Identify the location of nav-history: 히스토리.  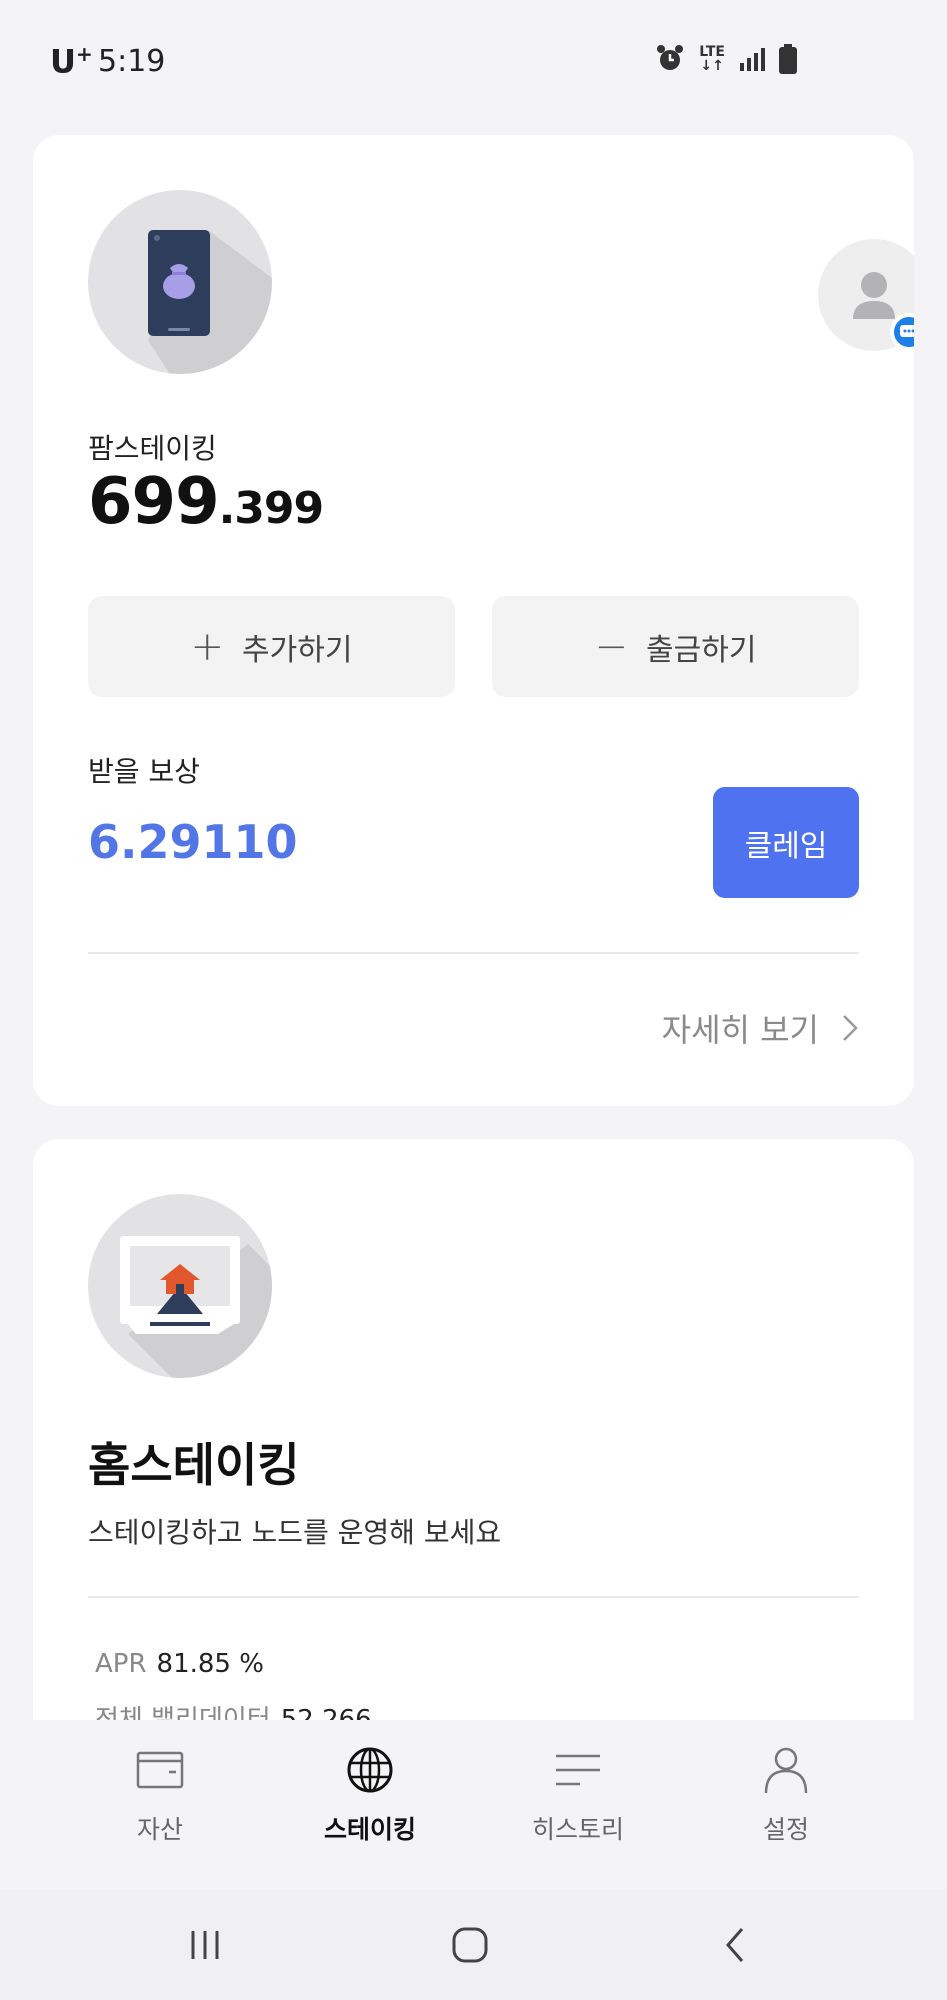
(578, 1793).